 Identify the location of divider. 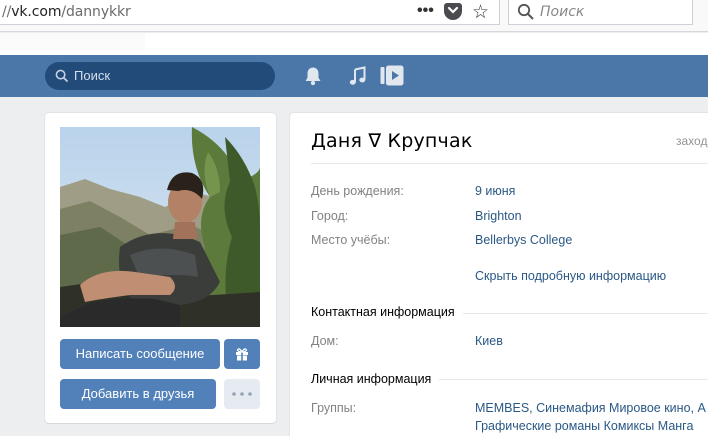
(509, 163).